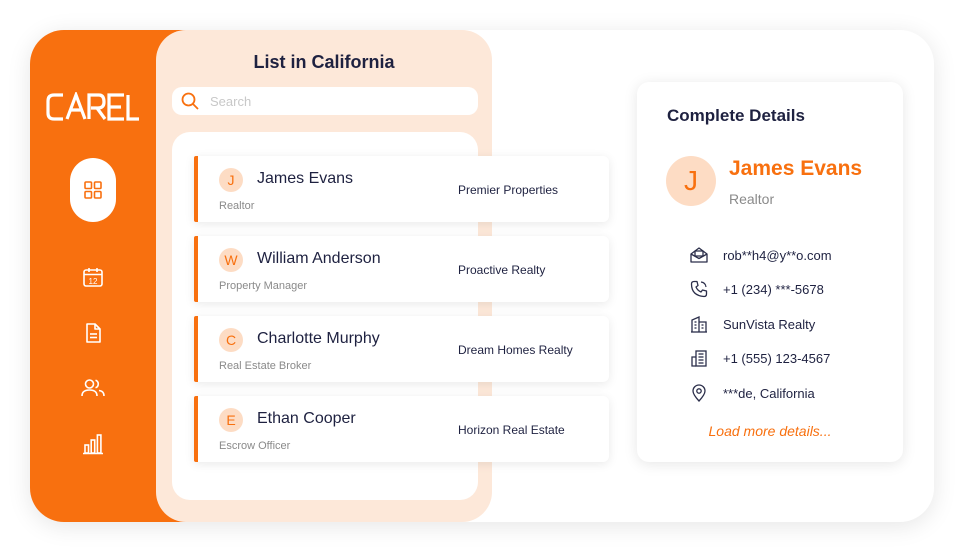 The height and width of the screenshot is (552, 963). Describe the element at coordinates (508, 190) in the screenshot. I see `contact-company: Premier Properties` at that location.